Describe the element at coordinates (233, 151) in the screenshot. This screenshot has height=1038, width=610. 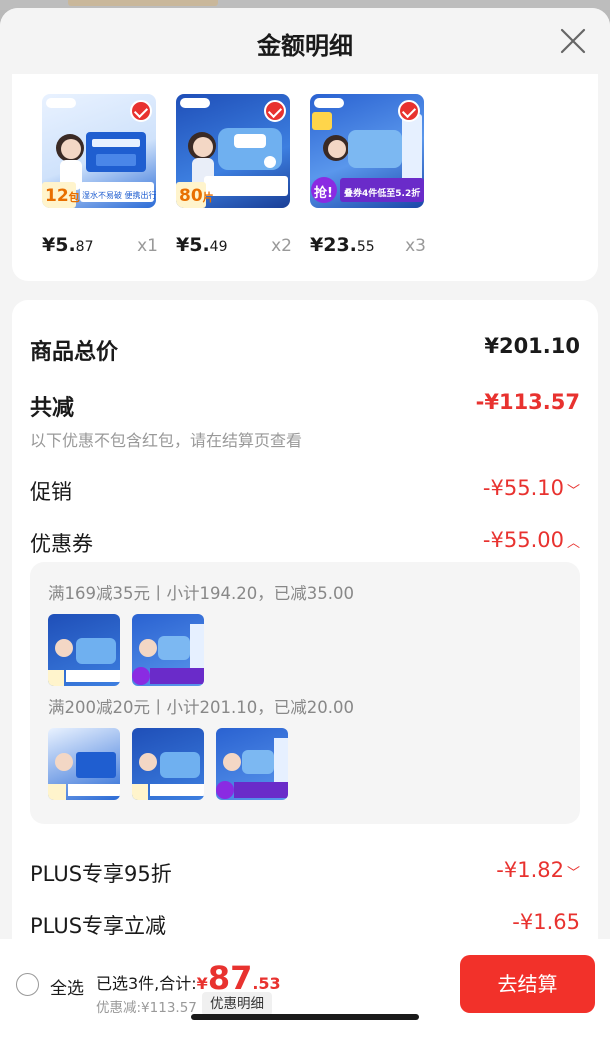
I see `product-thumbnail: 80片` at that location.